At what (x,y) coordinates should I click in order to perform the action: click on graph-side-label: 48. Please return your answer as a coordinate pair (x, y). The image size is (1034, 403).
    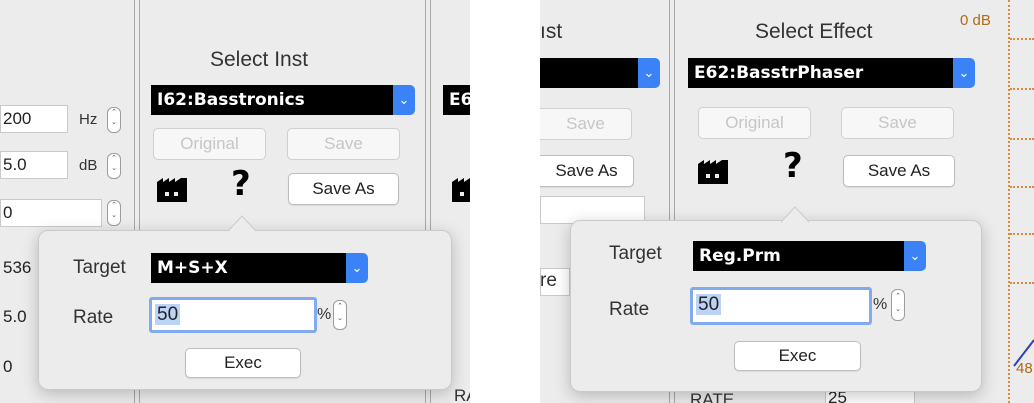
    Looking at the image, I should click on (1024, 368).